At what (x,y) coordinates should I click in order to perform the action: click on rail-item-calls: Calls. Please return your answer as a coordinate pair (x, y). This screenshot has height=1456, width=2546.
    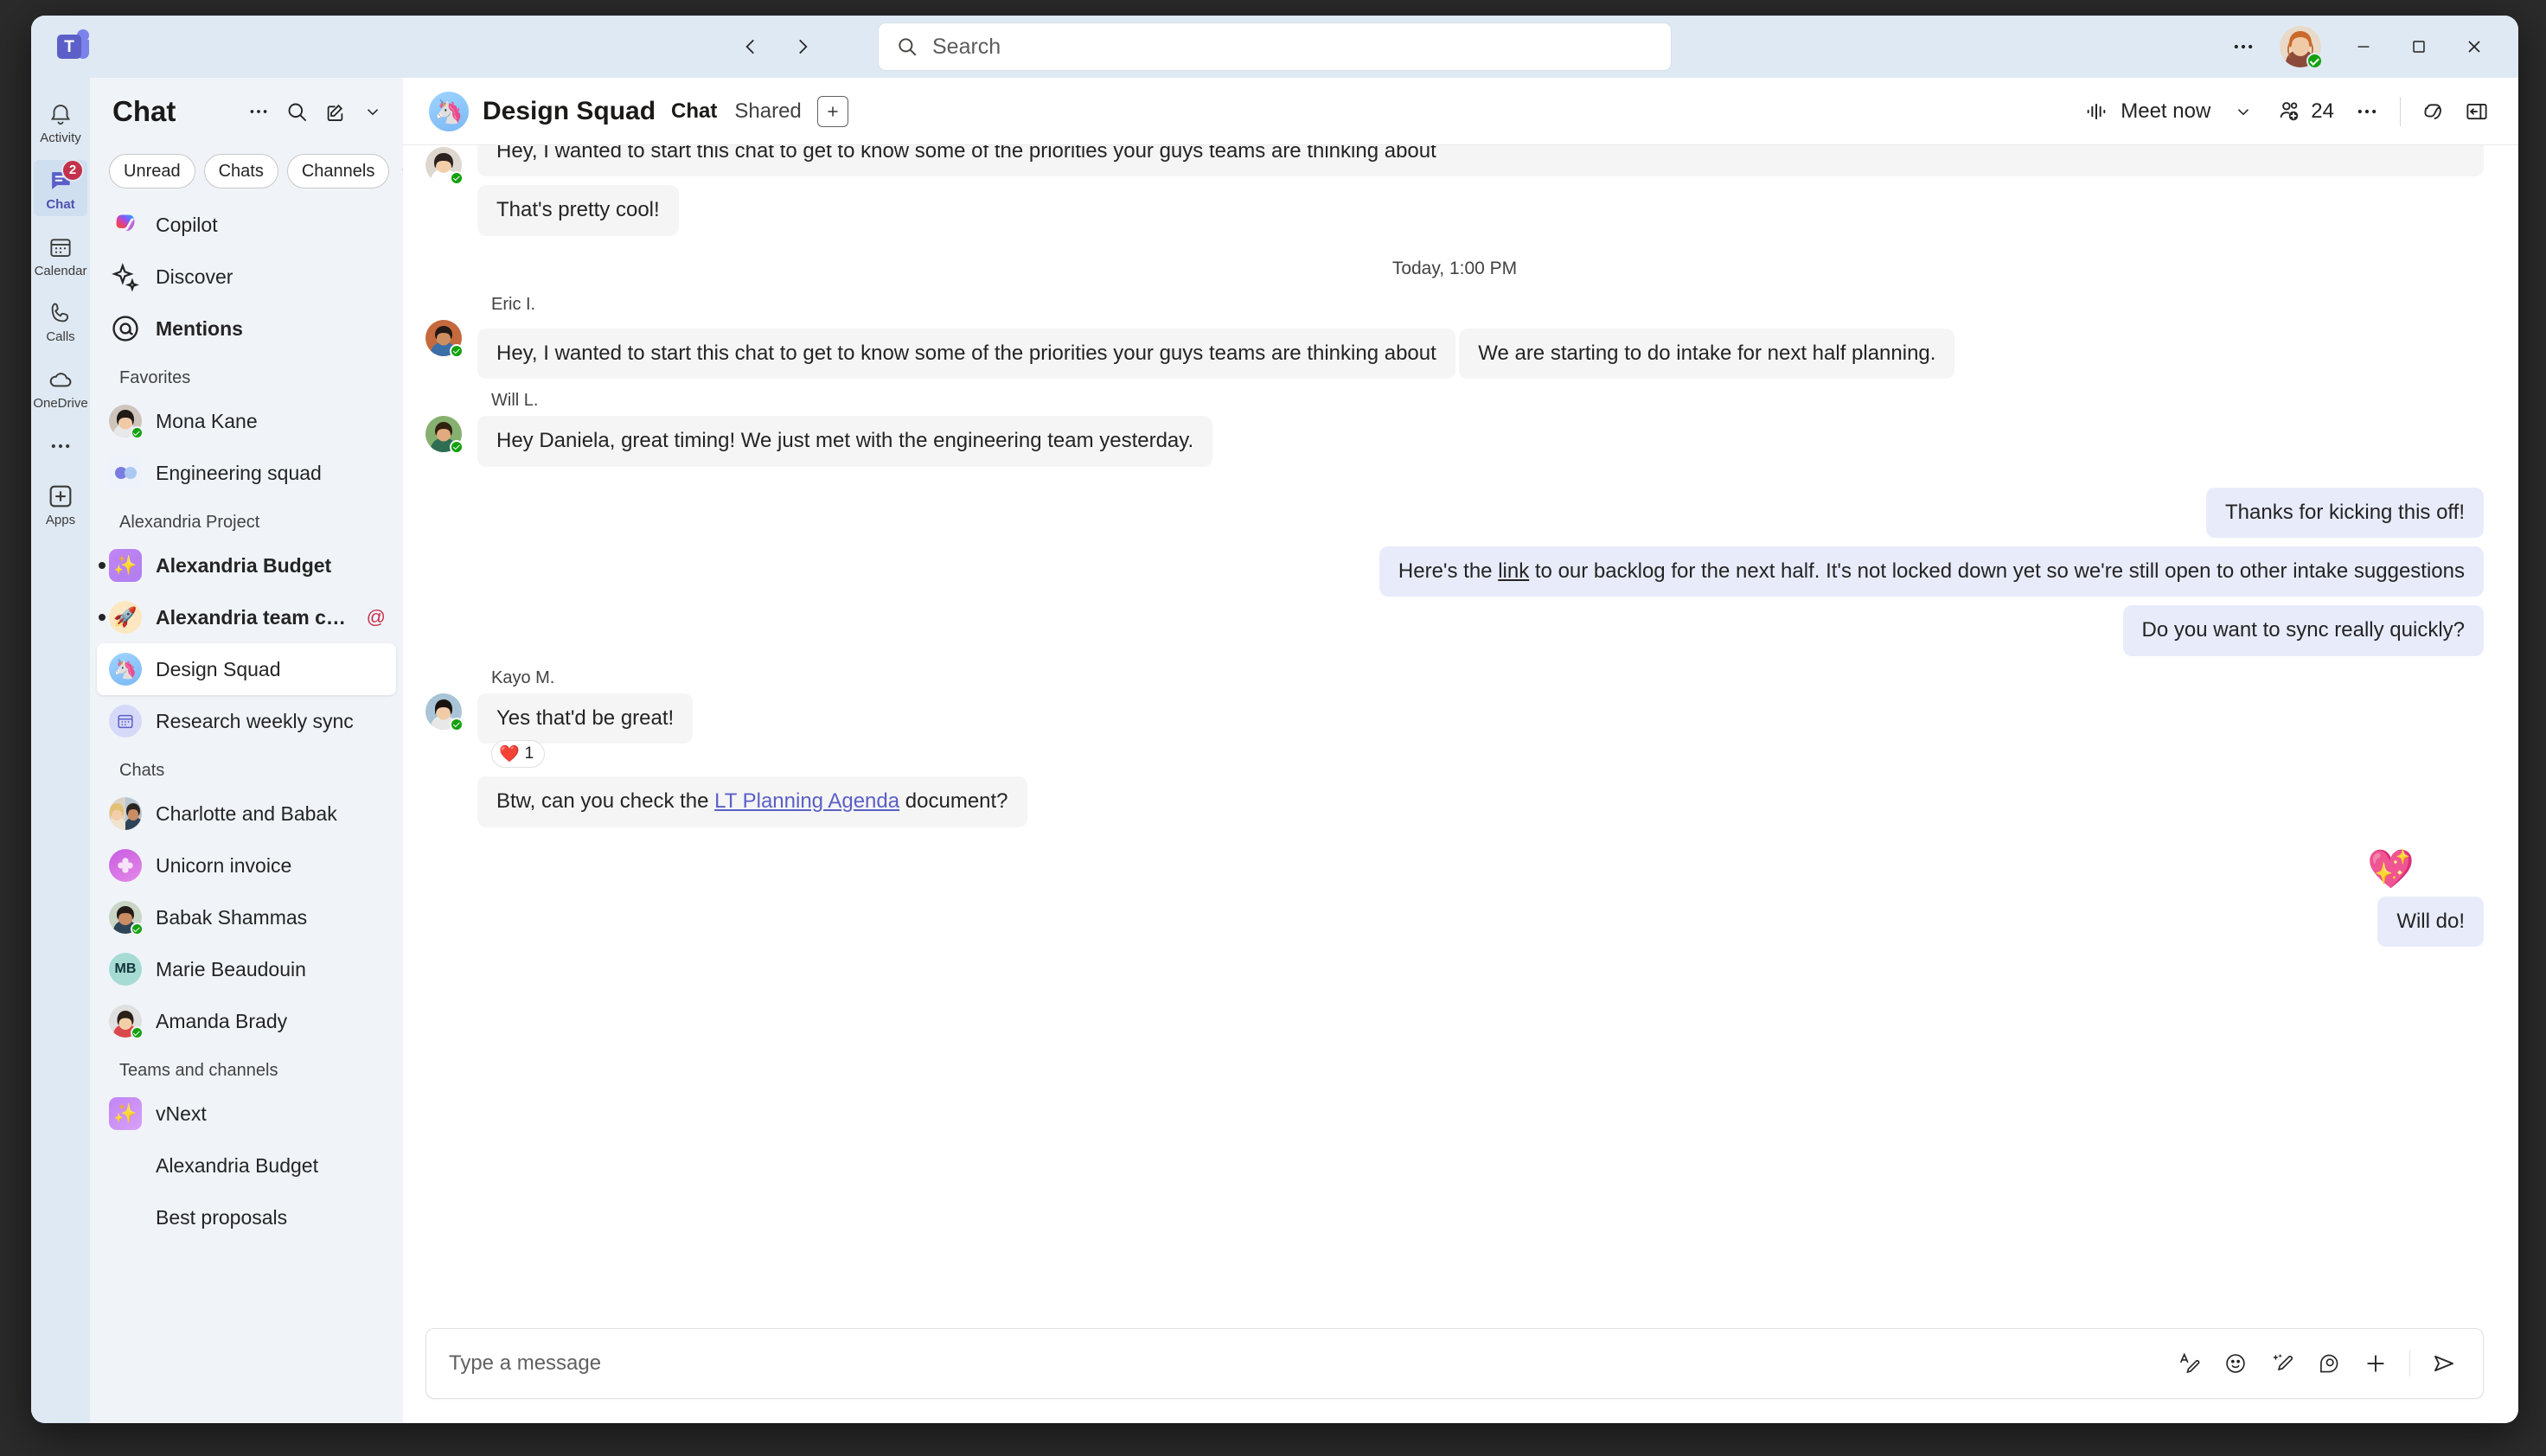
    Looking at the image, I should click on (61, 320).